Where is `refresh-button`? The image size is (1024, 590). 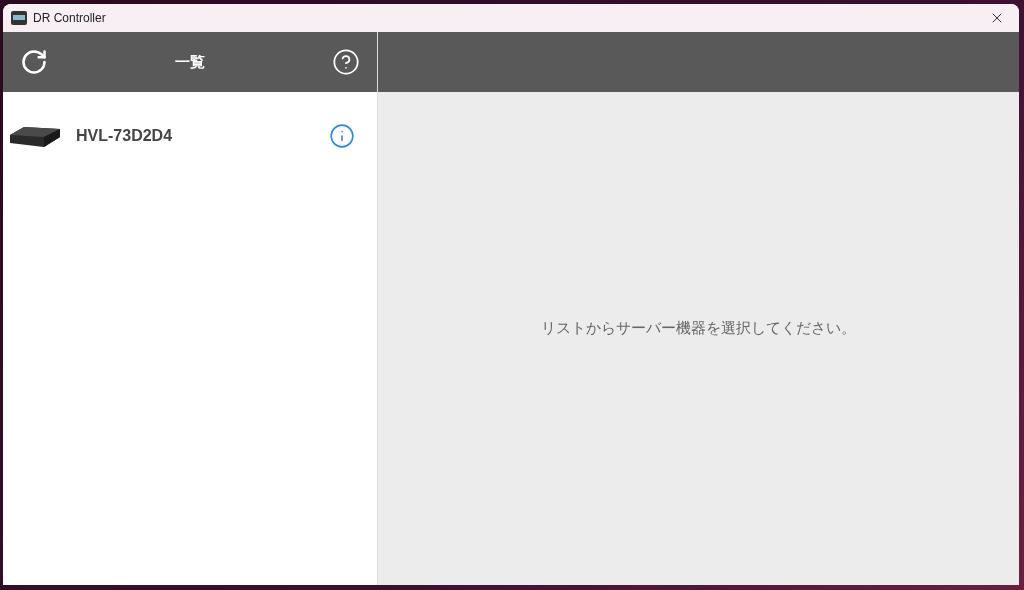 refresh-button is located at coordinates (34, 62).